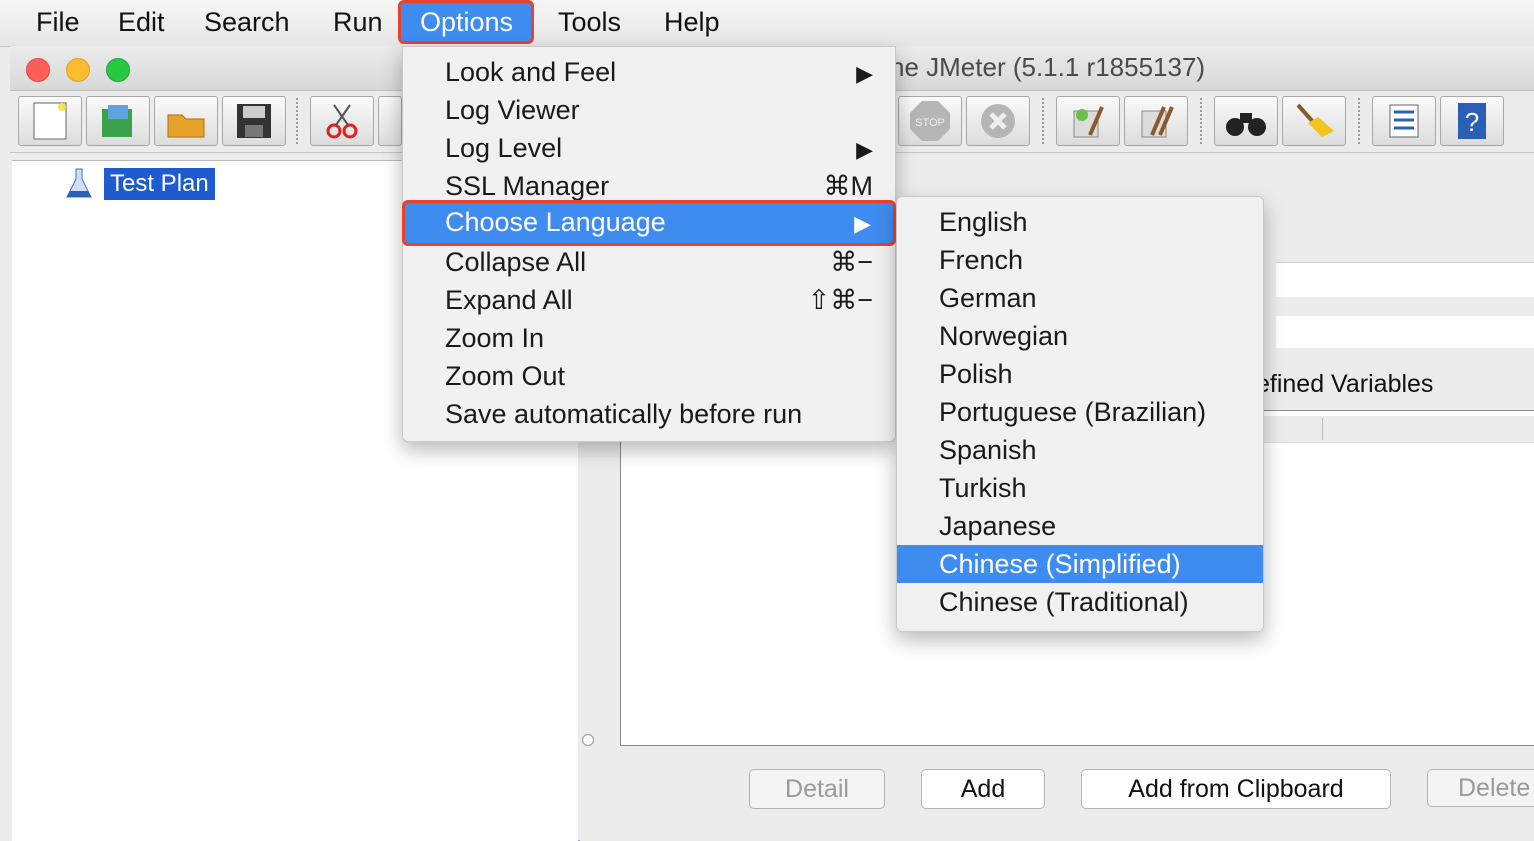 Image resolution: width=1534 pixels, height=841 pixels. I want to click on help-icon: ?, so click(1472, 121).